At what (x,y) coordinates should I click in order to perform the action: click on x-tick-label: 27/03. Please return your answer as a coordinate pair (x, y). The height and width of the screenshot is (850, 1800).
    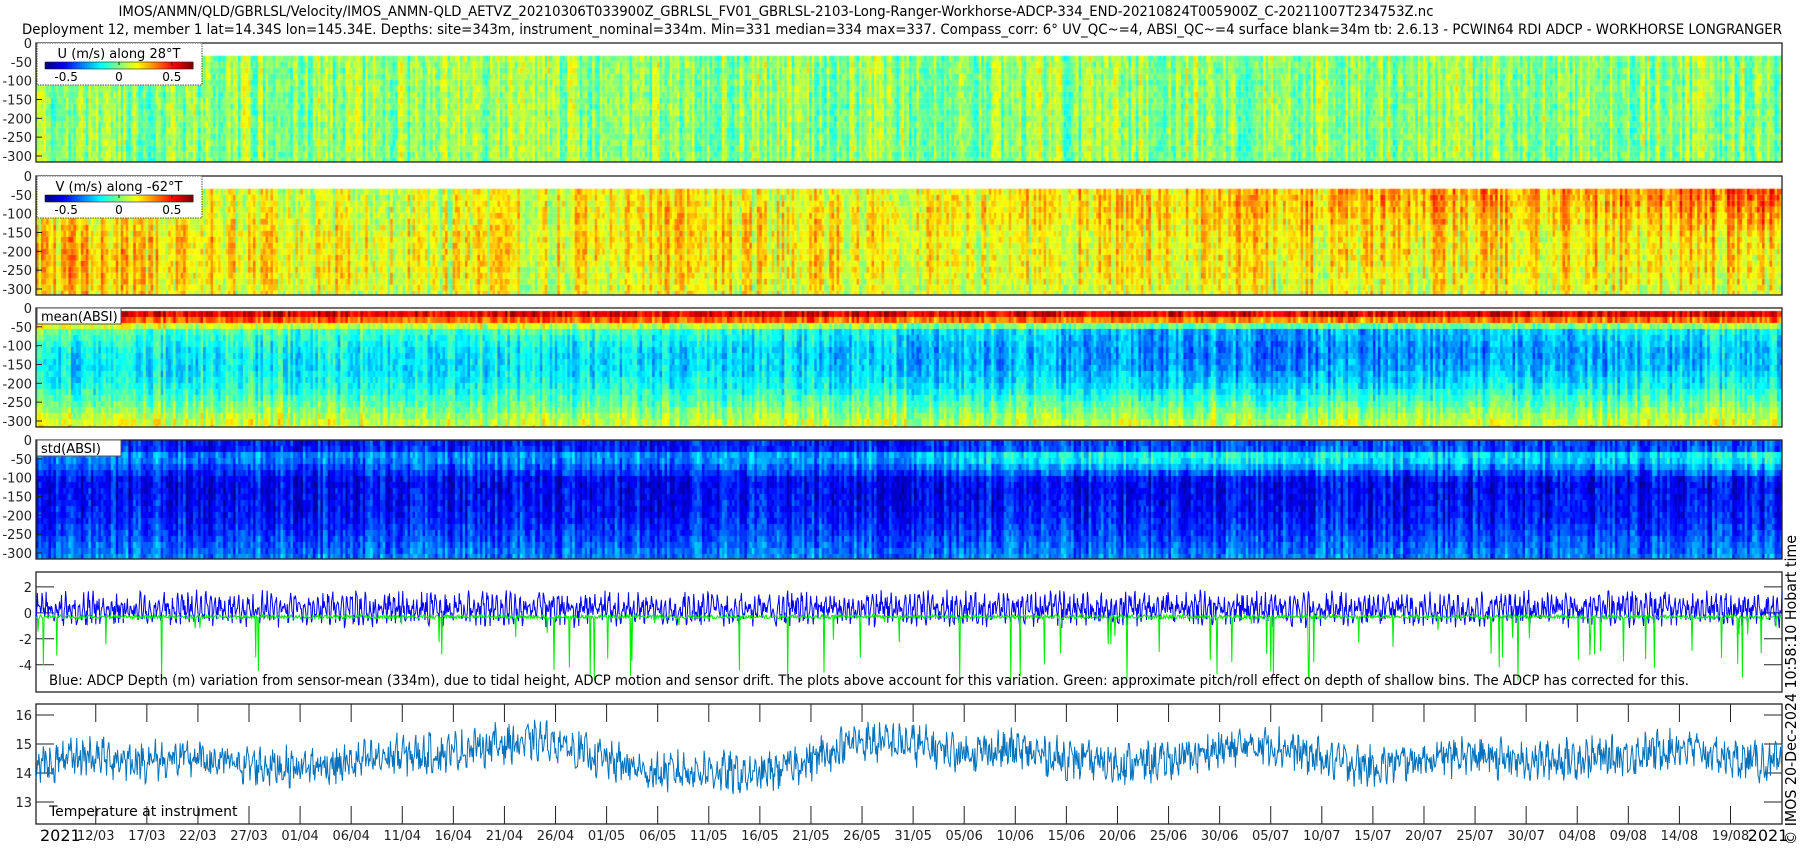
    Looking at the image, I should click on (248, 836).